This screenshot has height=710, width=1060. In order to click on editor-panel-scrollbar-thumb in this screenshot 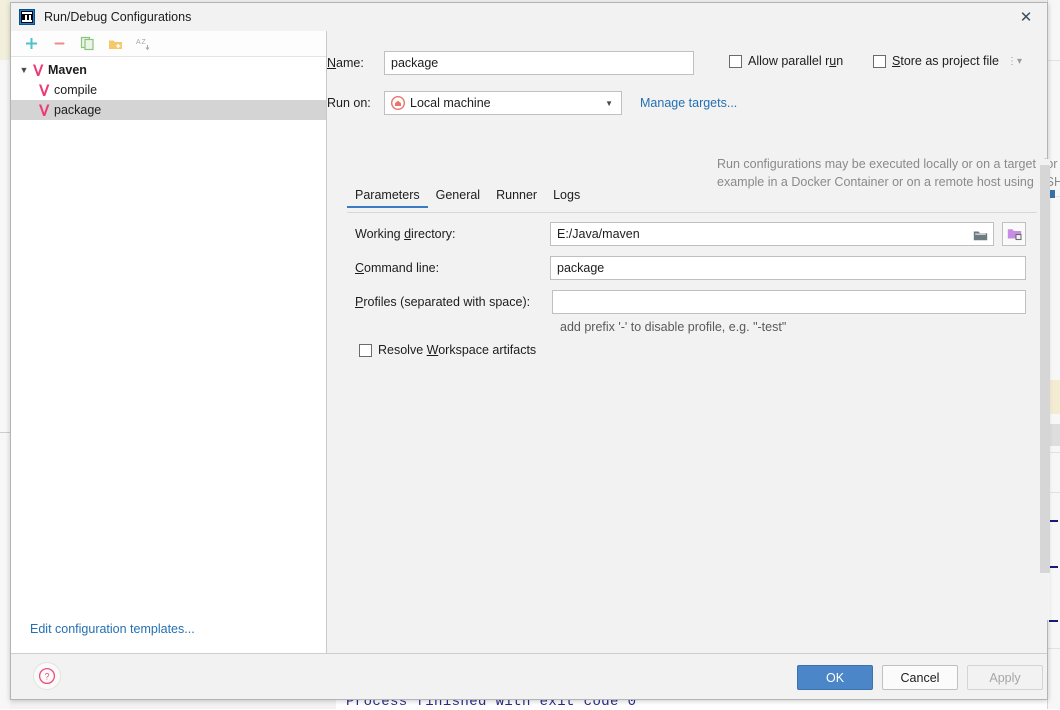, I will do `click(1045, 369)`.